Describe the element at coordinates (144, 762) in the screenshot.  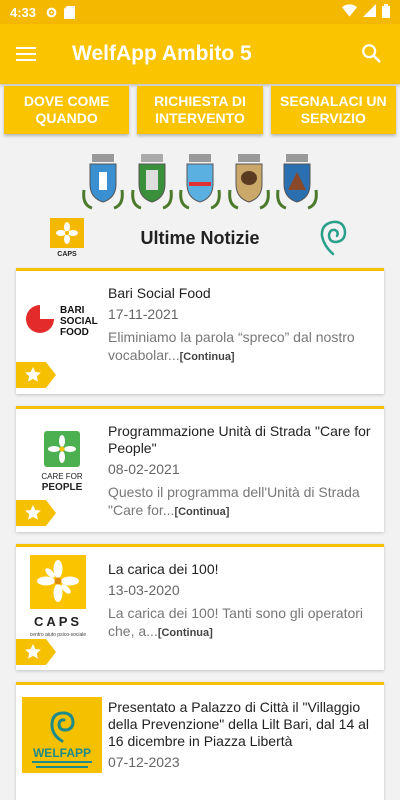
I see `news-card-date: 07-12-2023` at that location.